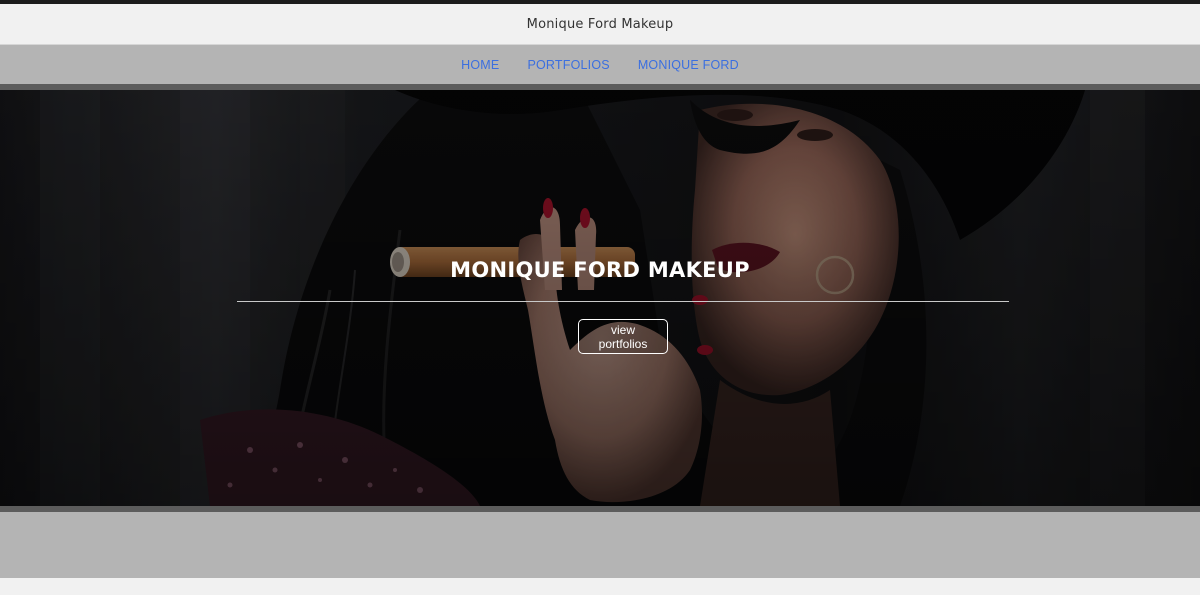 The width and height of the screenshot is (1200, 595). I want to click on nav-link-home: HOME, so click(480, 65).